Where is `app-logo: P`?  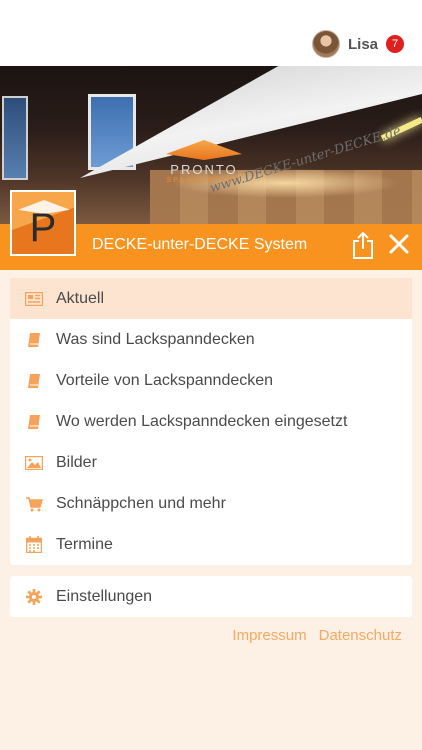 app-logo: P is located at coordinates (43, 223).